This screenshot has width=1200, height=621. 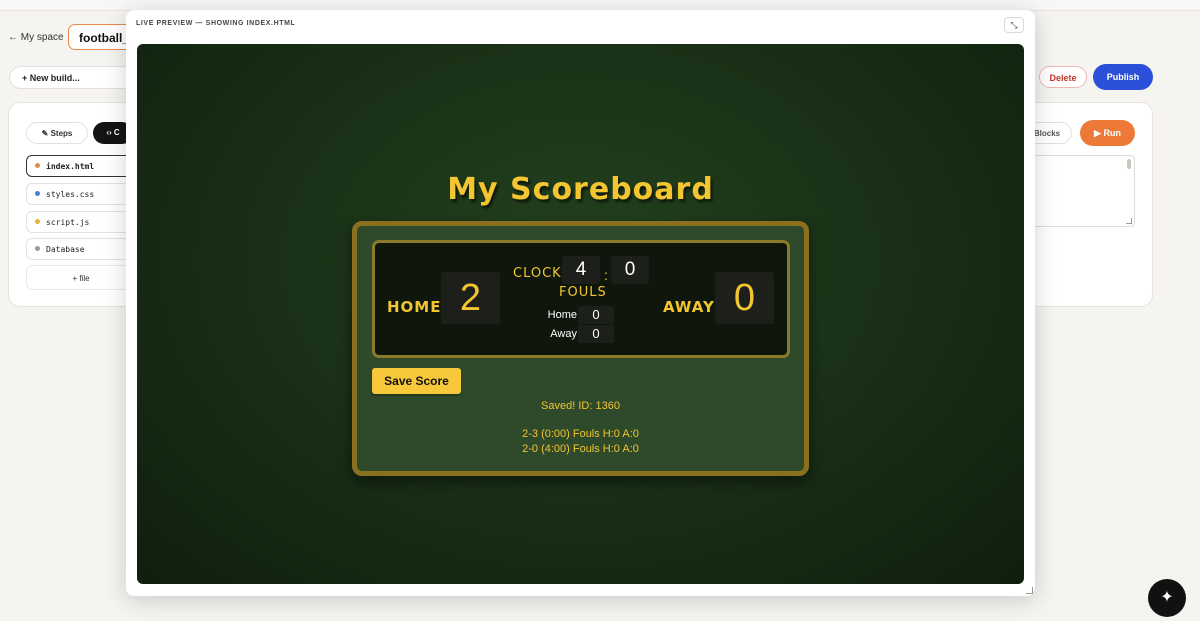 What do you see at coordinates (689, 307) in the screenshot?
I see `away-label: AWAY` at bounding box center [689, 307].